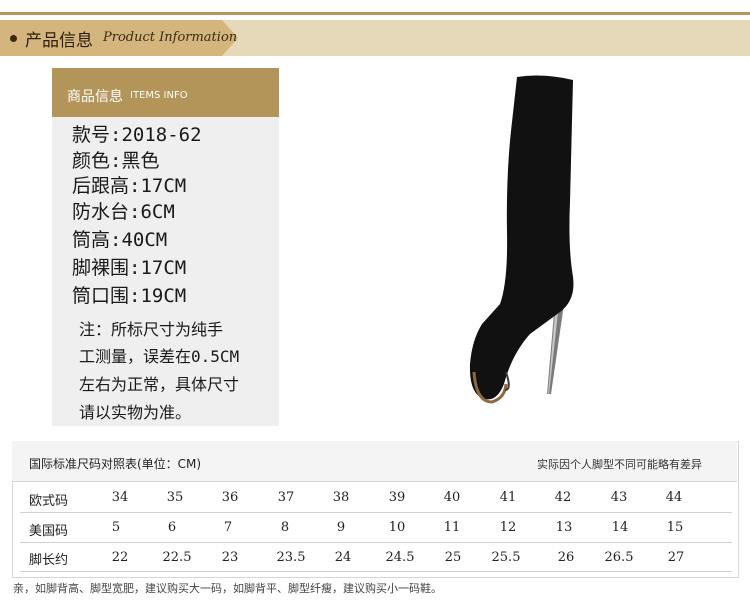  I want to click on table-cell: 35, so click(175, 497).